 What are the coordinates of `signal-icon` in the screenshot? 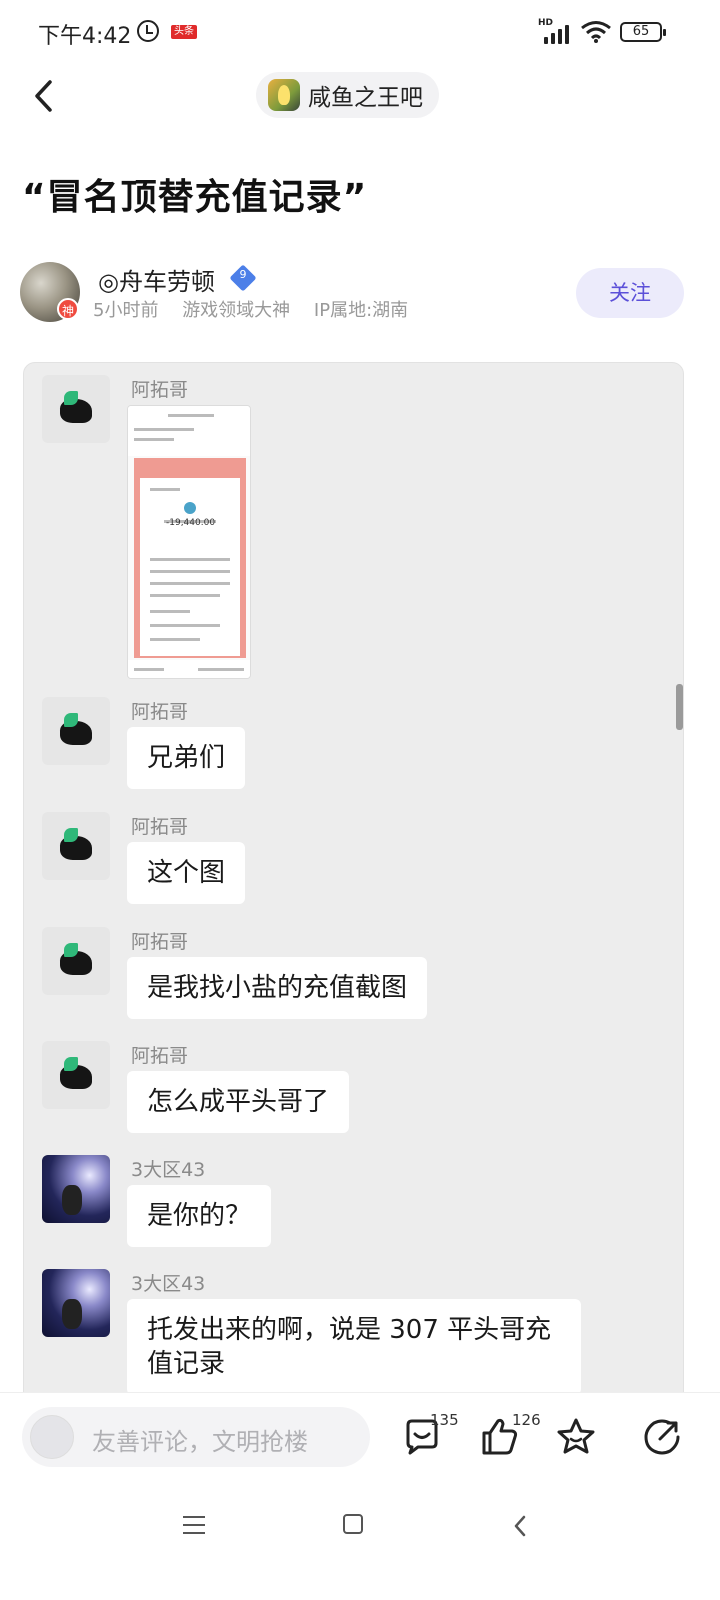 It's located at (559, 33).